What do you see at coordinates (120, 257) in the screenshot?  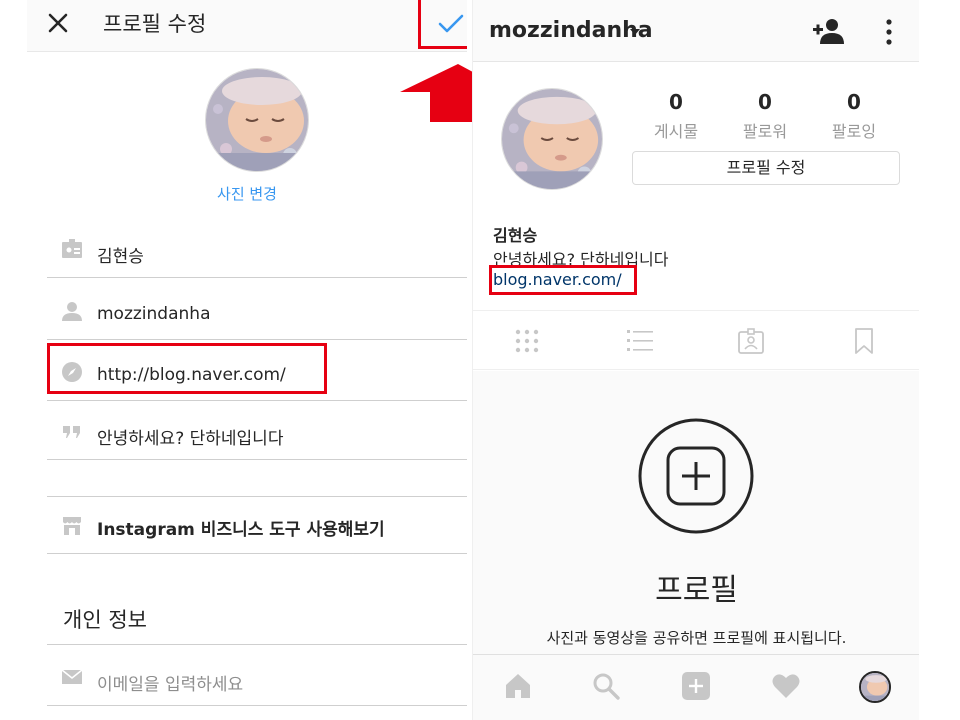 I see `name-value: 김현승` at bounding box center [120, 257].